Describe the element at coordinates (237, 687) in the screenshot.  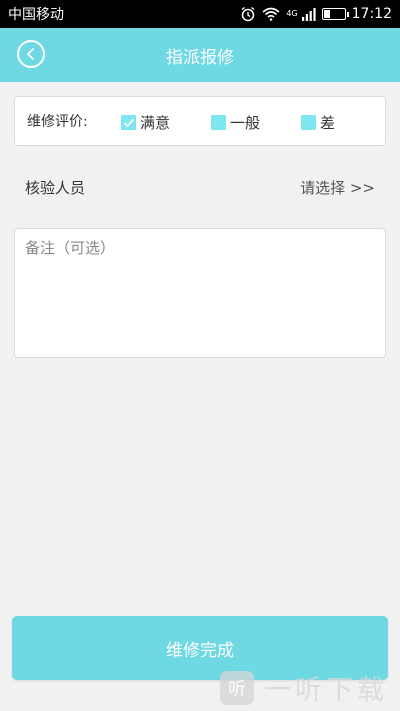
I see `watermark-logo-icon: 听` at that location.